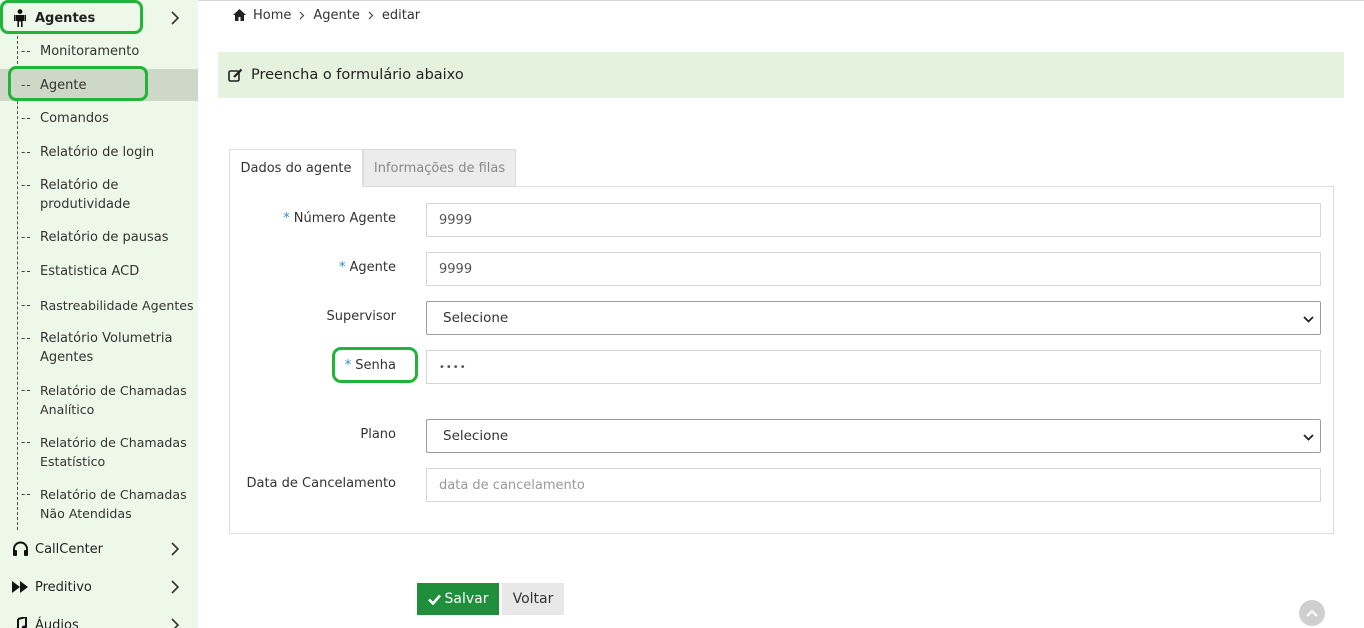  I want to click on data-cancelamento-field: data de cancelamento, so click(873, 485).